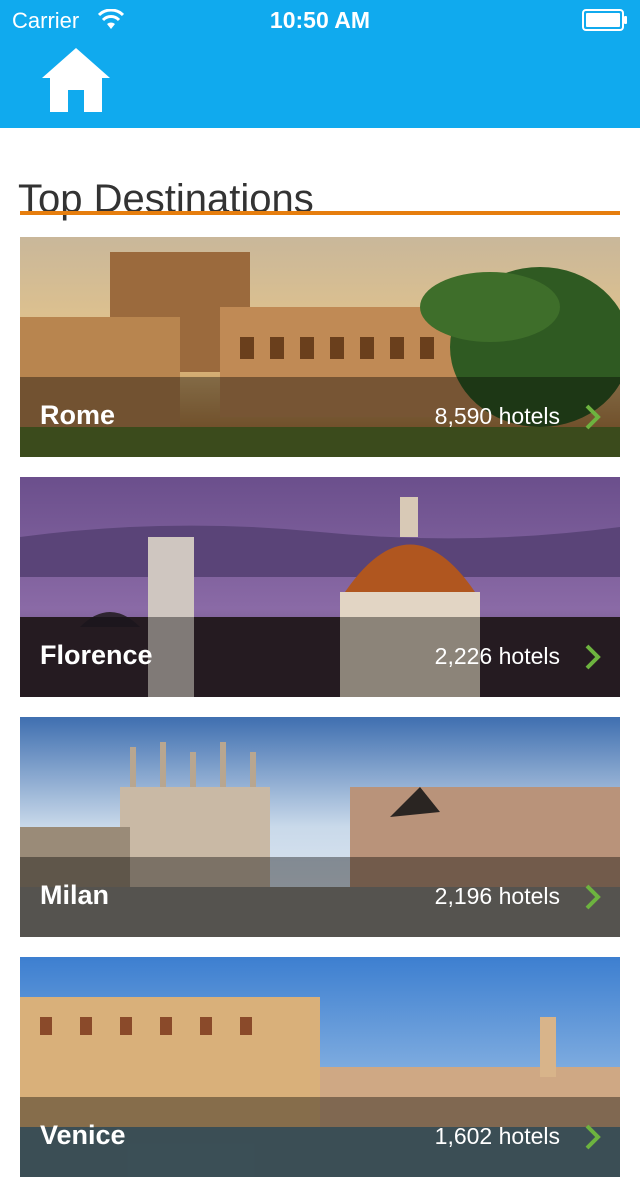 This screenshot has width=640, height=1177. I want to click on destination-name: Rome, so click(78, 415).